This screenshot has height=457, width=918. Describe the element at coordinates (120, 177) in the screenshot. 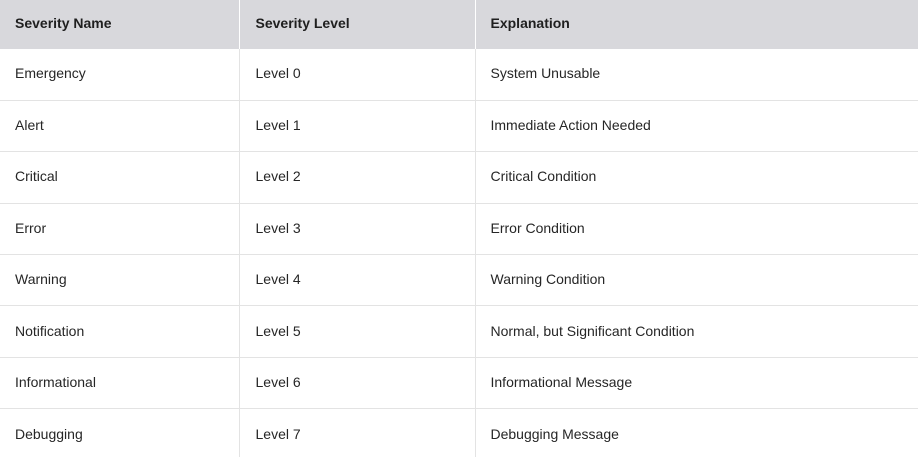

I see `severity-name-cell: Critical` at that location.